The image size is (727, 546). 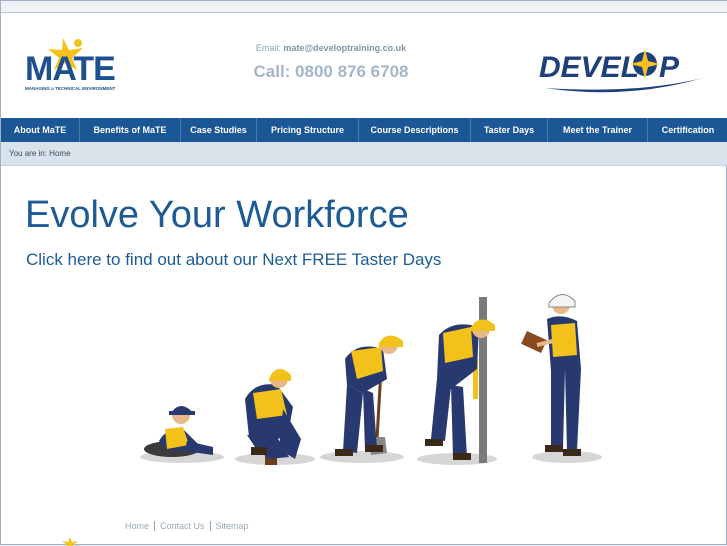 What do you see at coordinates (687, 130) in the screenshot?
I see `nav-certification: Certification` at bounding box center [687, 130].